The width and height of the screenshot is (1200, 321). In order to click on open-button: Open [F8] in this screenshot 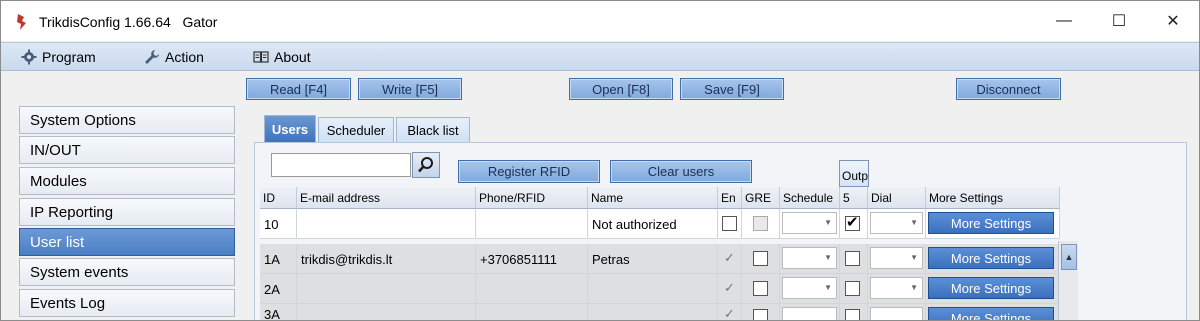, I will do `click(621, 89)`.